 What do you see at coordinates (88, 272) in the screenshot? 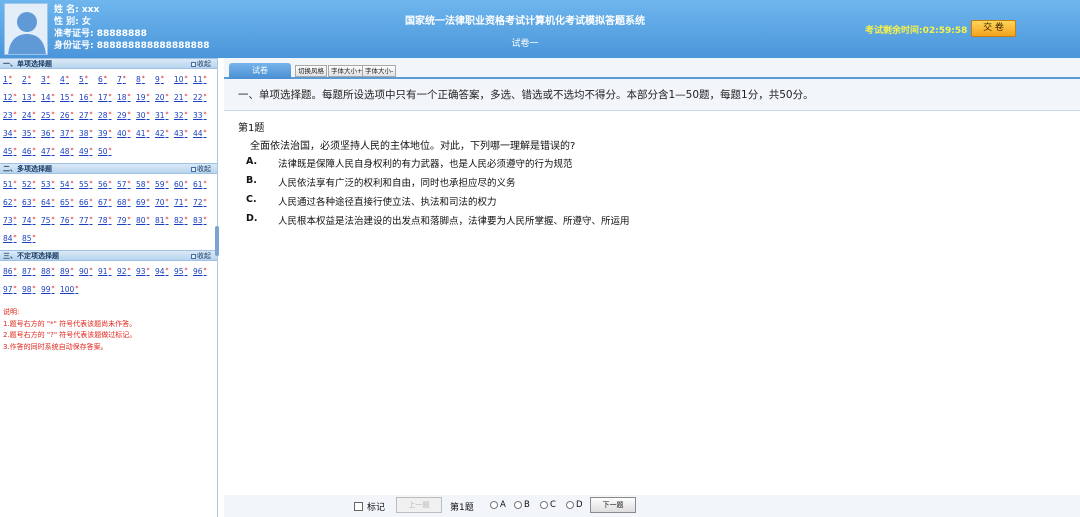
I see `question-link: 90*` at bounding box center [88, 272].